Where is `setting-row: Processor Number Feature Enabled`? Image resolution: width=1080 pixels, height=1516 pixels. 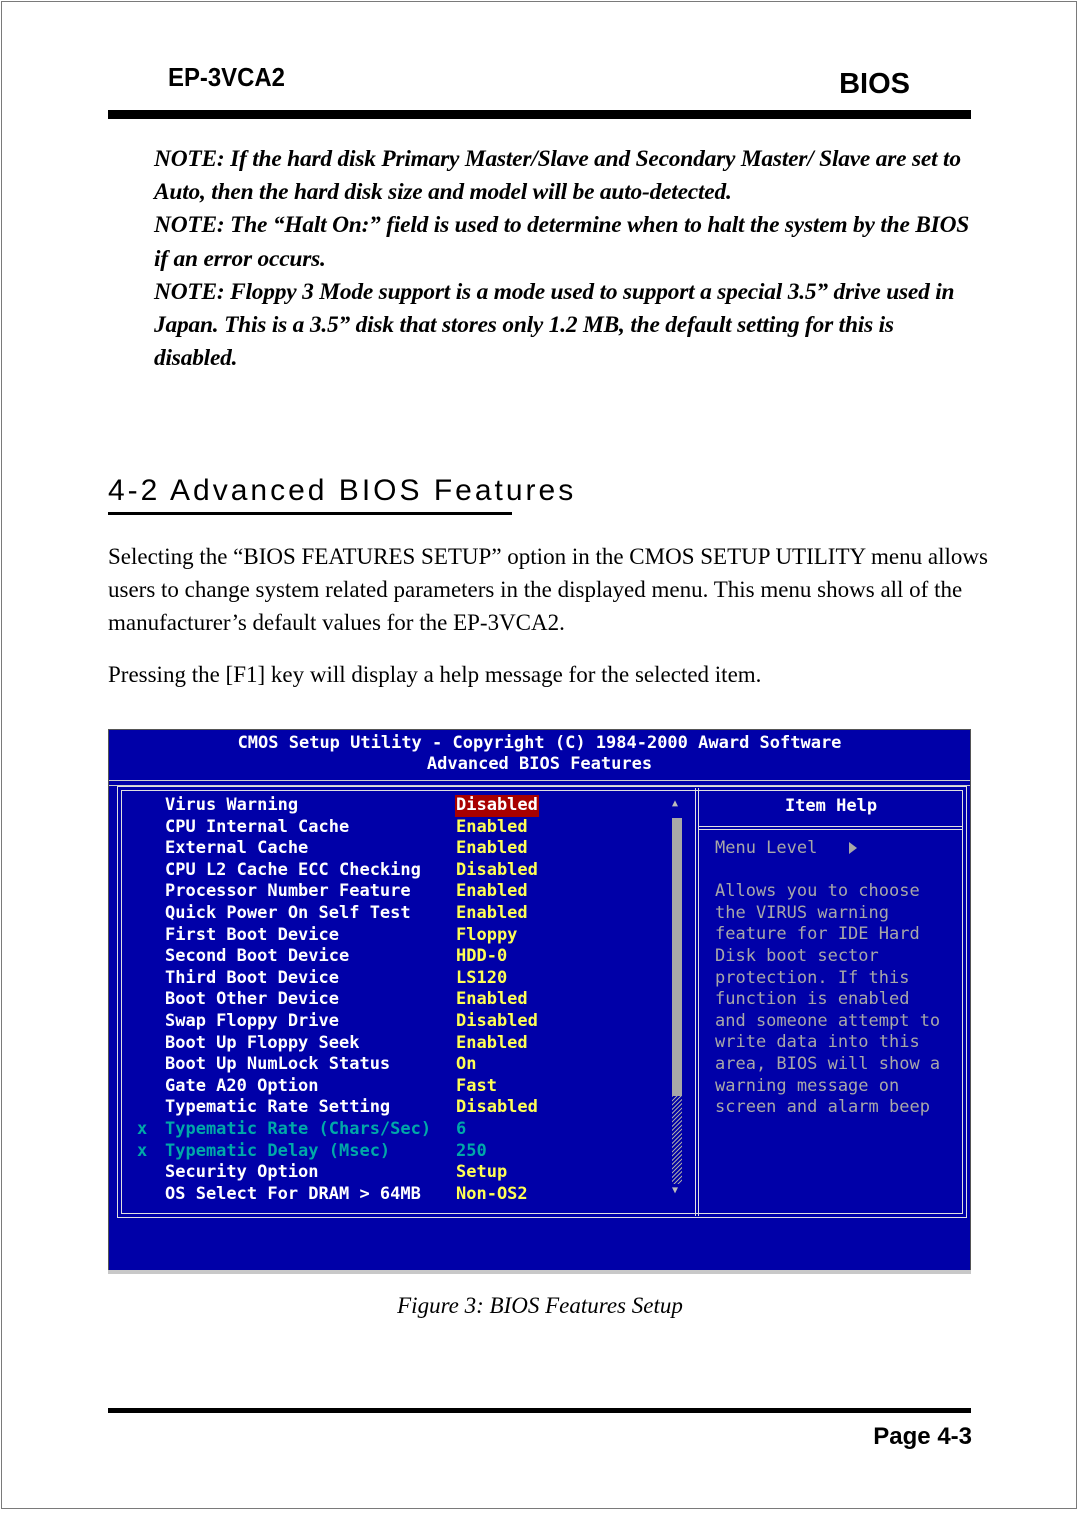
setting-row: Processor Number Feature Enabled is located at coordinates (407, 892).